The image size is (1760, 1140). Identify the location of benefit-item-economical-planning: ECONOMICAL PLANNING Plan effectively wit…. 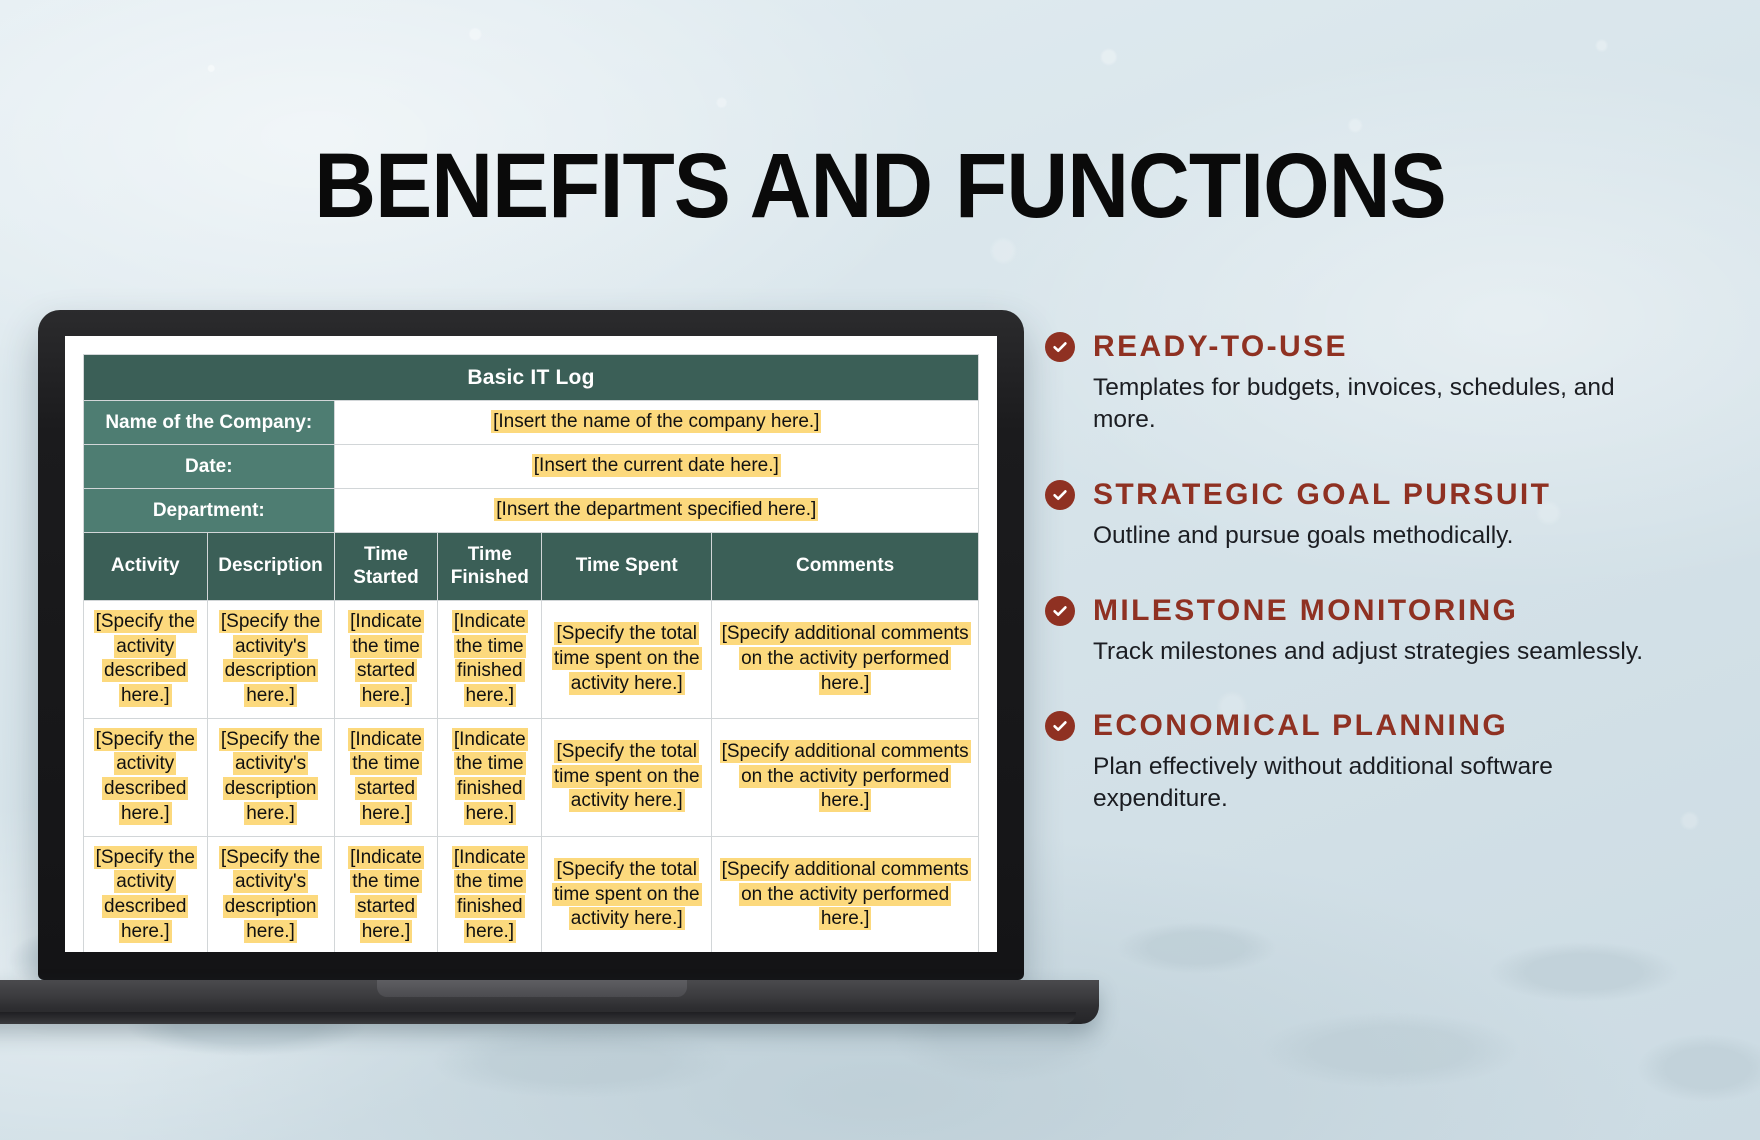
(1365, 762).